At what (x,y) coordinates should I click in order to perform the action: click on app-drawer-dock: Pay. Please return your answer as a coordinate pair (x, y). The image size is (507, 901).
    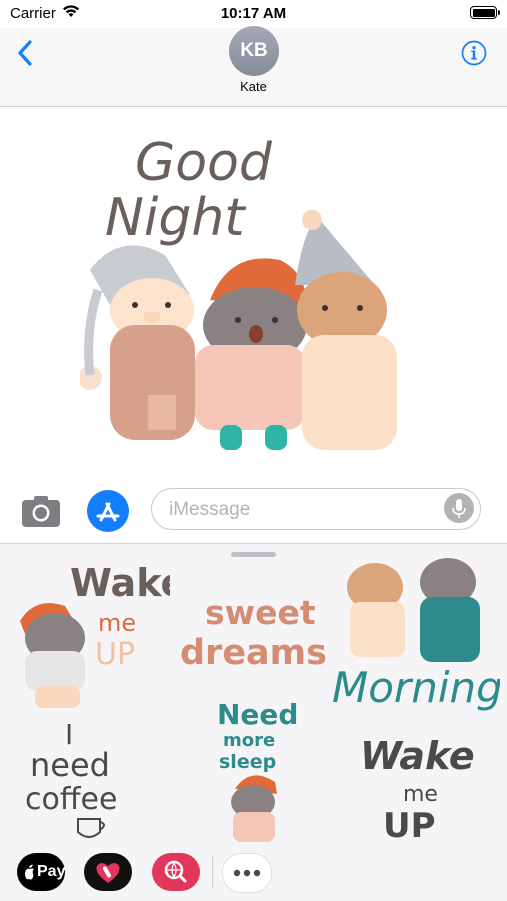
    Looking at the image, I should click on (253, 875).